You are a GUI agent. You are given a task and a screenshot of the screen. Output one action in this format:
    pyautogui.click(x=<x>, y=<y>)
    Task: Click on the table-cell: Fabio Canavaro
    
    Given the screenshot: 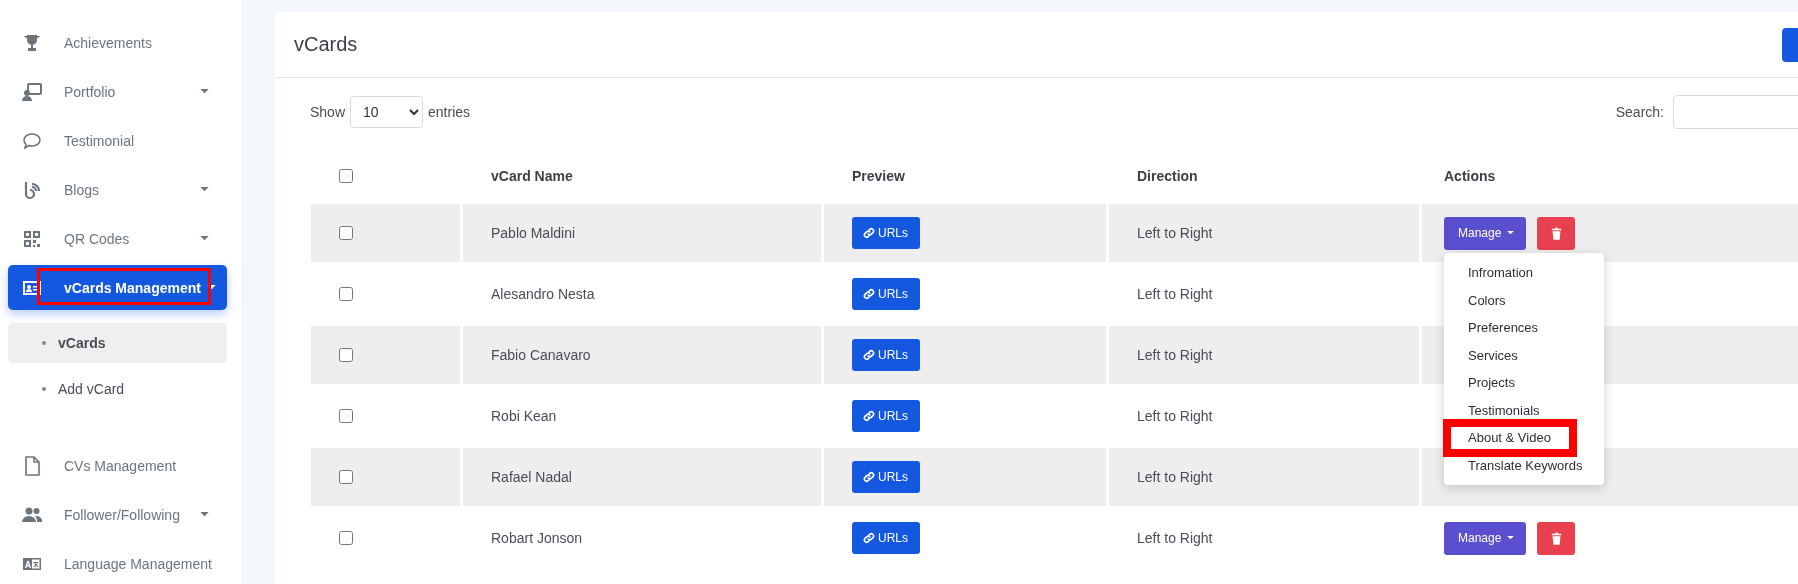 What is the action you would take?
    pyautogui.click(x=541, y=355)
    